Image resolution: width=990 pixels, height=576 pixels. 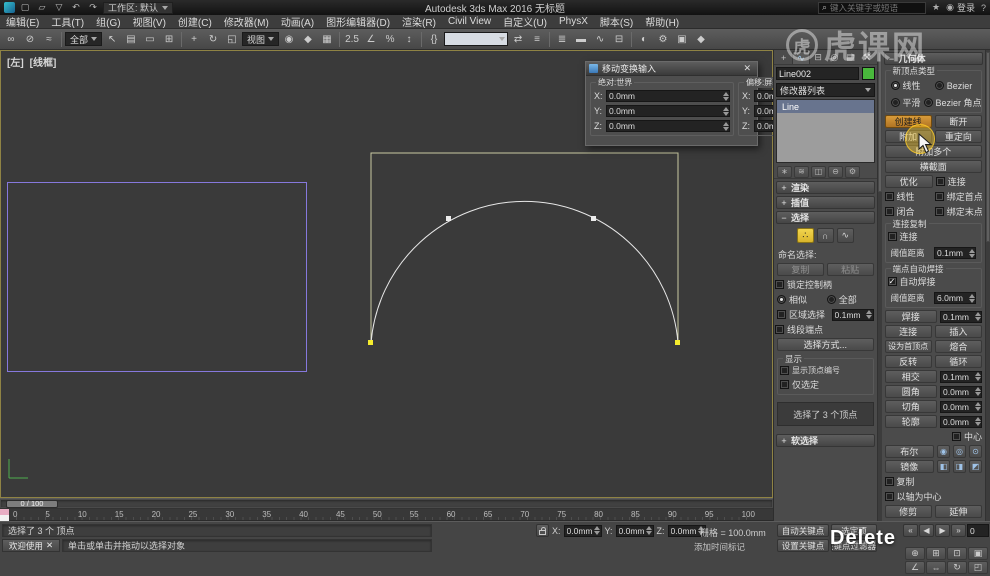 What do you see at coordinates (11, 39) in the screenshot?
I see `select-and-link-icon: ∞` at bounding box center [11, 39].